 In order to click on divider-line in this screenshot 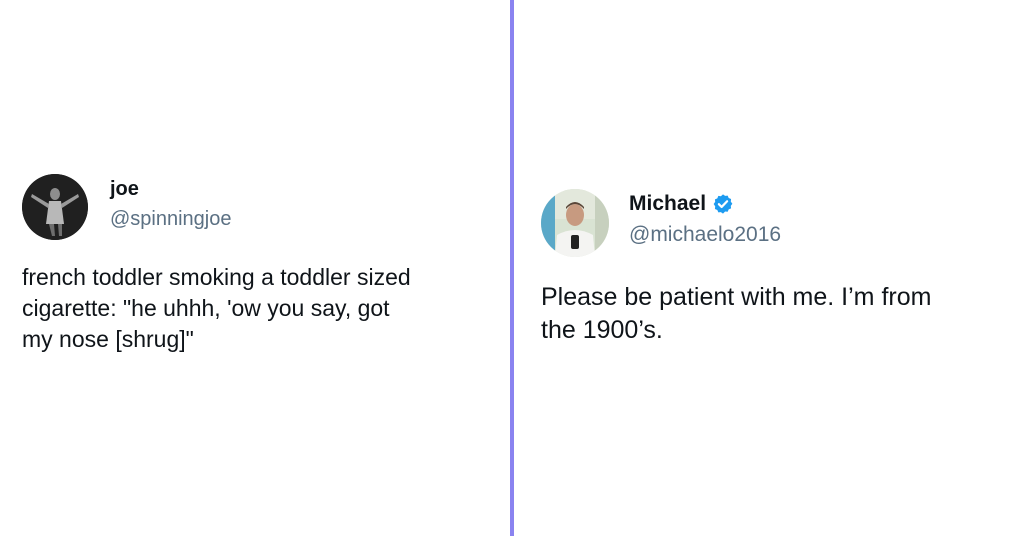, I will do `click(512, 268)`.